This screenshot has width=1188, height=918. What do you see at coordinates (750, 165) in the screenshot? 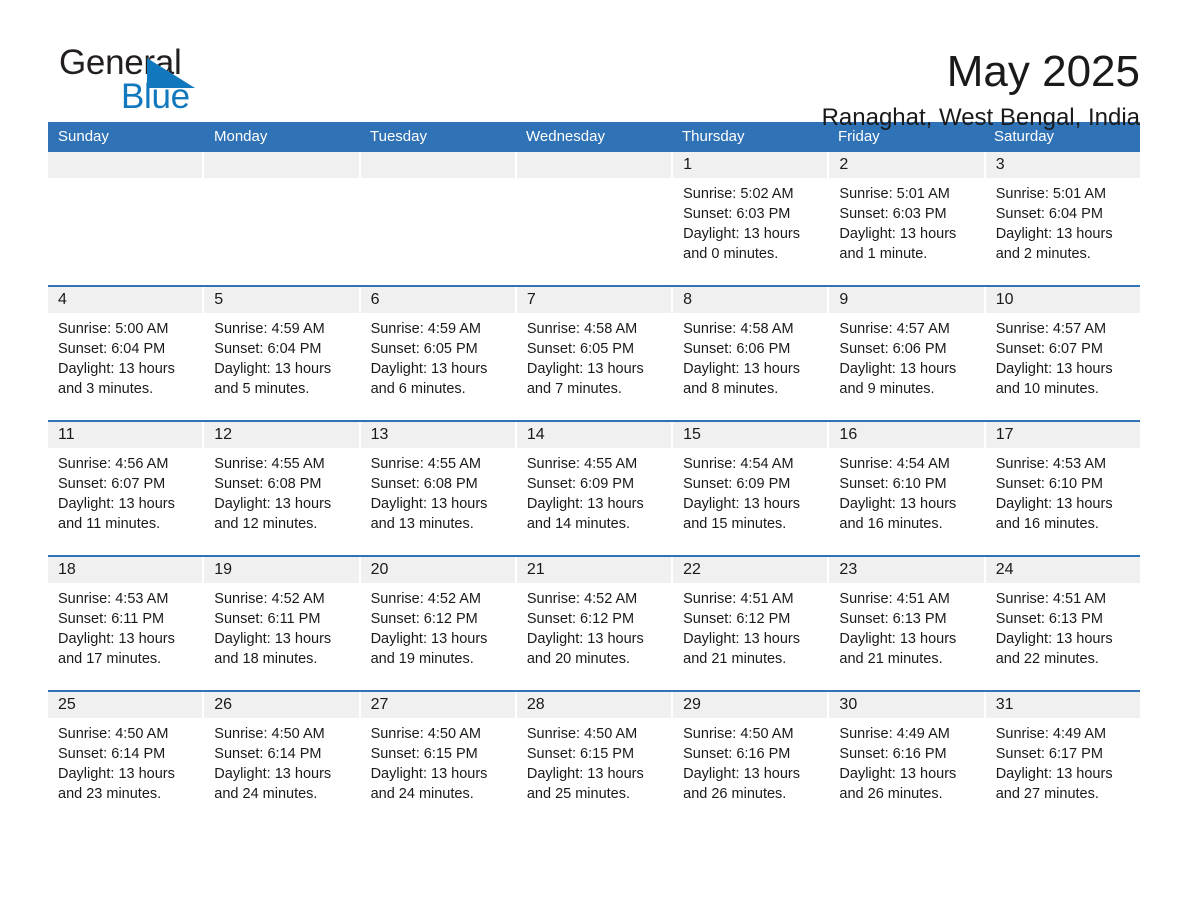
I see `day-number: 1` at bounding box center [750, 165].